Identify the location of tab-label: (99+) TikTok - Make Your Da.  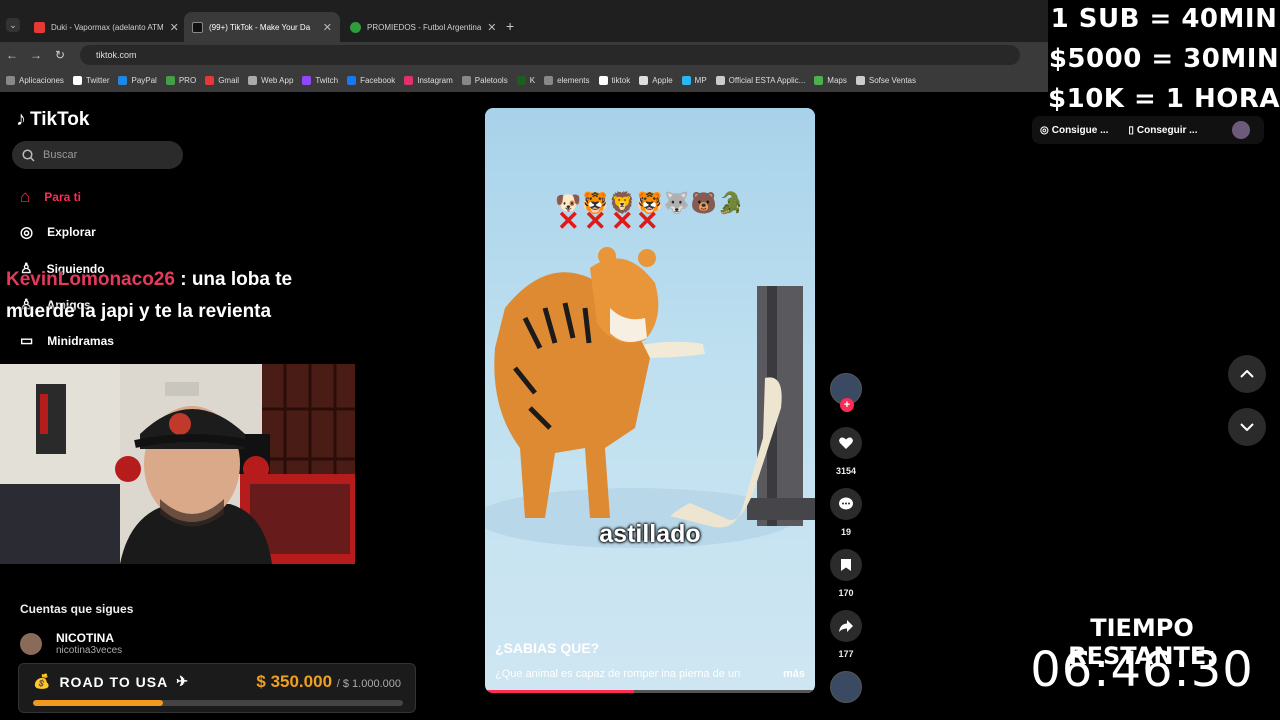
(260, 27).